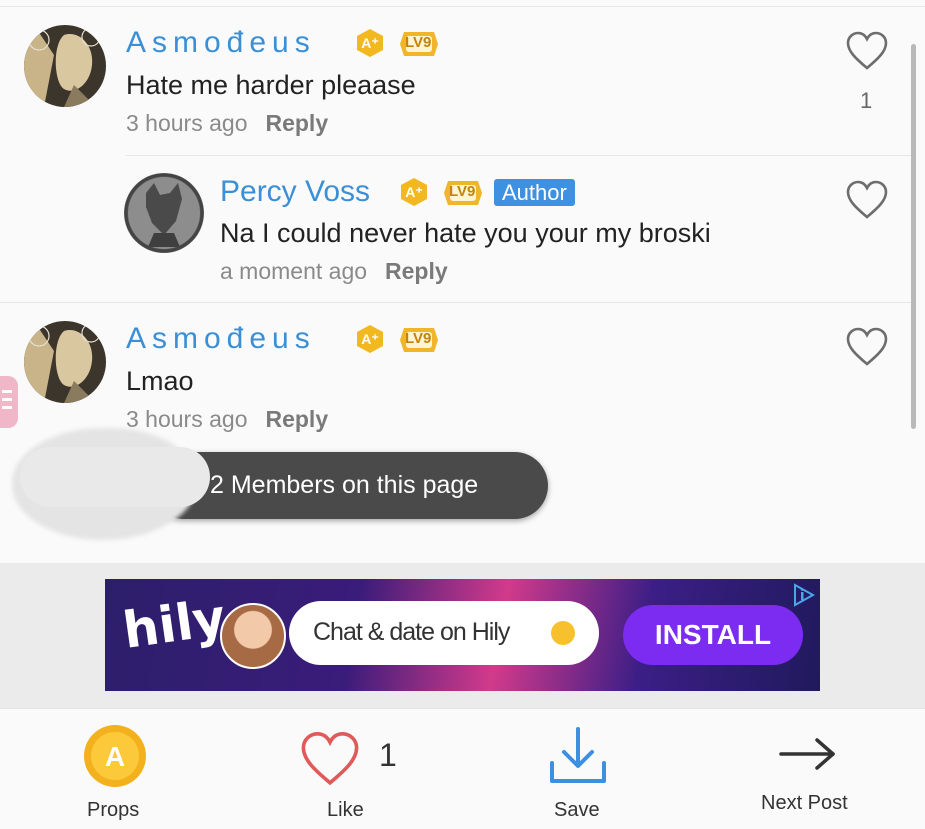 This screenshot has width=925, height=829. Describe the element at coordinates (465, 233) in the screenshot. I see `comment-text: Na I could never hate you your my broski` at that location.